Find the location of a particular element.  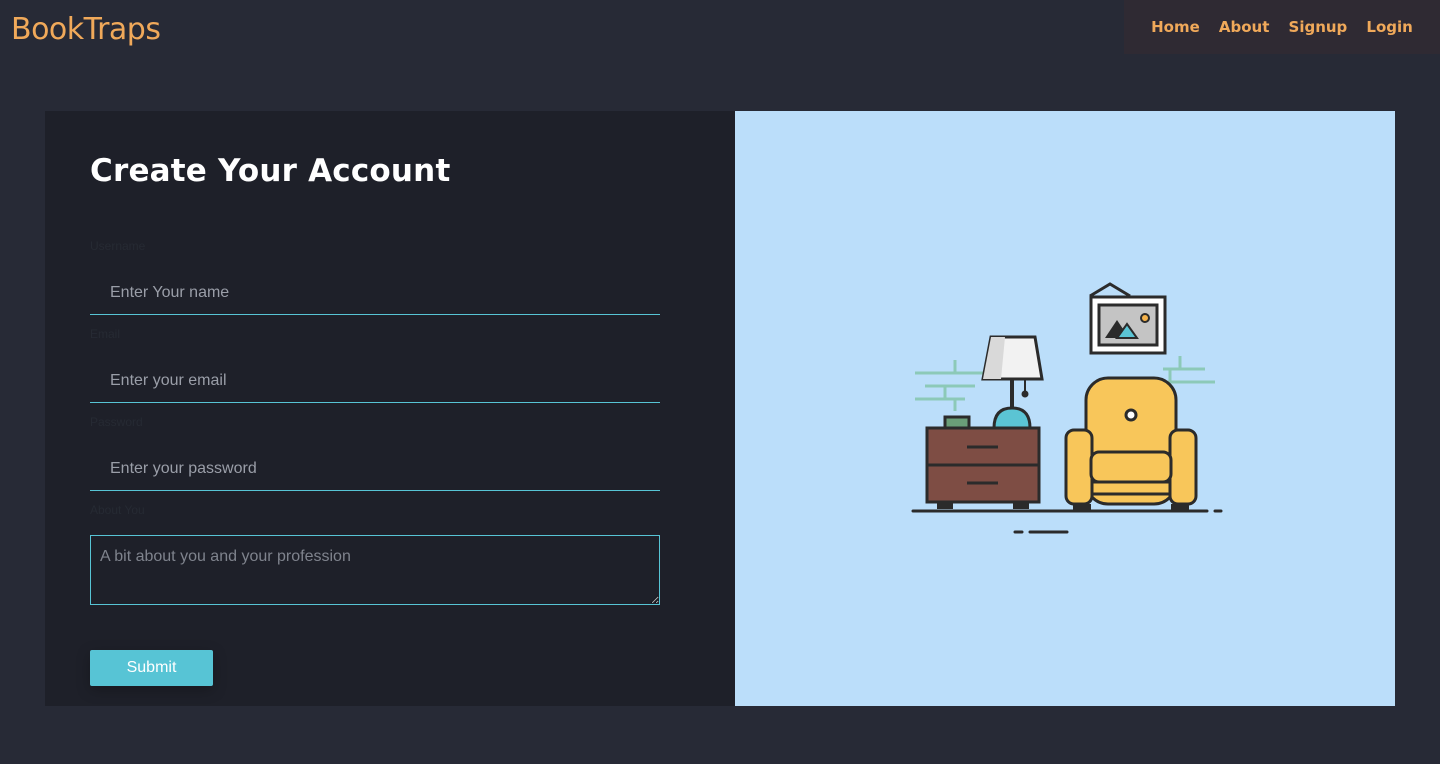

living-room-illustration is located at coordinates (1067, 408).